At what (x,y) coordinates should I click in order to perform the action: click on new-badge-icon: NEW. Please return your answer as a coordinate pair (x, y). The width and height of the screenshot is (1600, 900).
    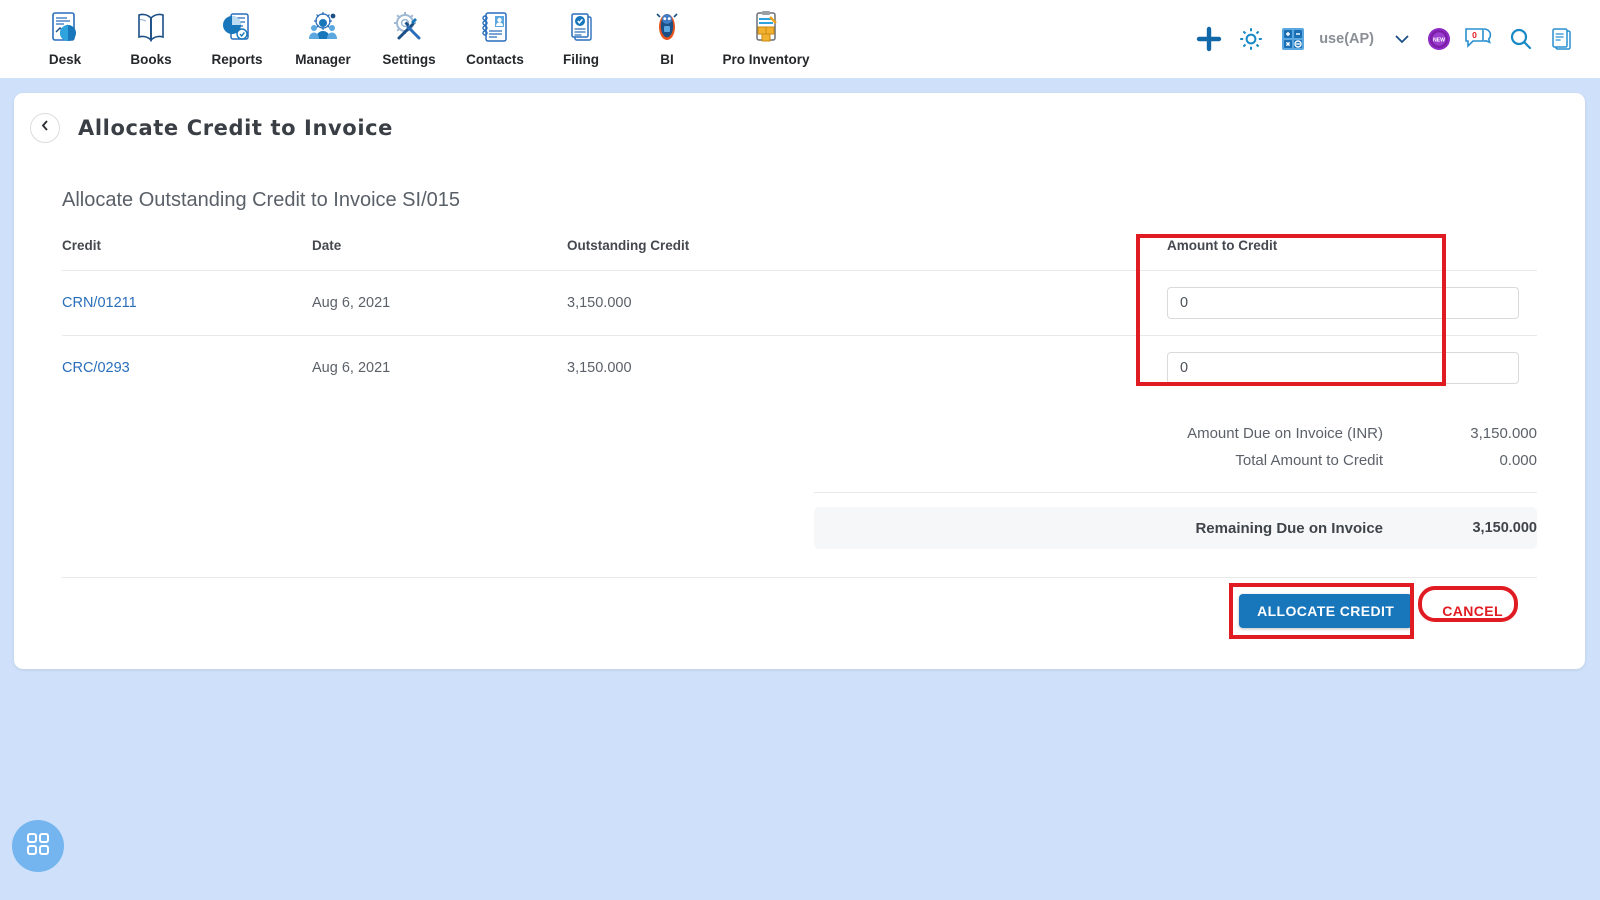
    Looking at the image, I should click on (1439, 39).